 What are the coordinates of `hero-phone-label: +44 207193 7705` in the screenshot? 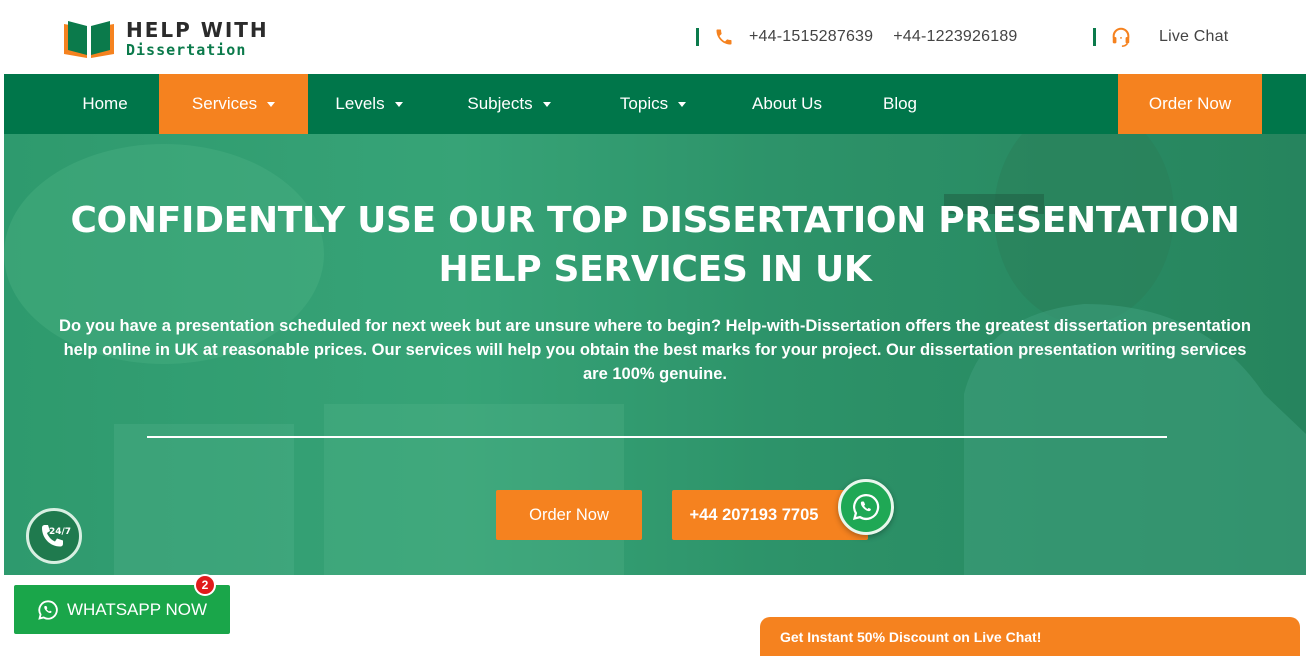 It's located at (754, 514).